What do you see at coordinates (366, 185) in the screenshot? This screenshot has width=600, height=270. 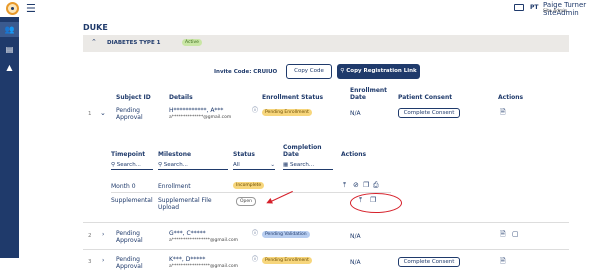 I see `copy-icon: ❐` at bounding box center [366, 185].